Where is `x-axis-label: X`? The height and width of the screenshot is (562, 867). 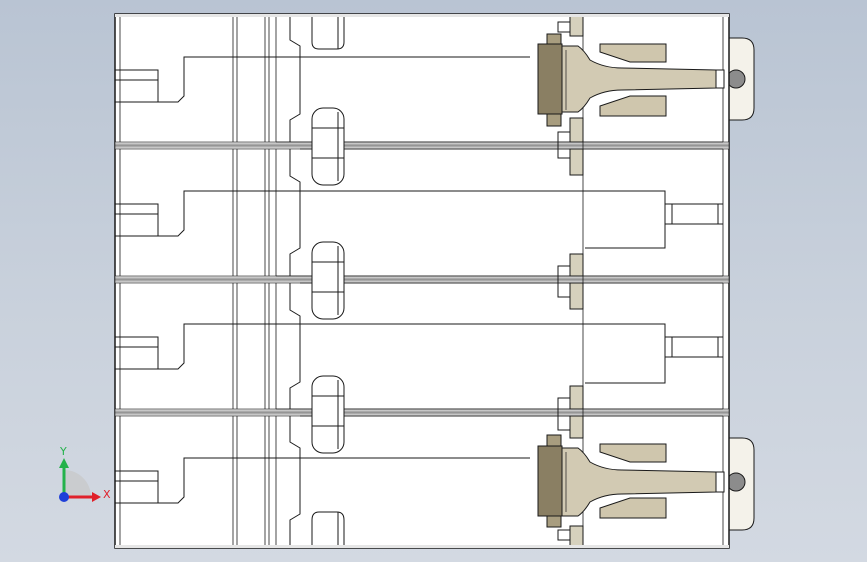 x-axis-label: X is located at coordinates (107, 494).